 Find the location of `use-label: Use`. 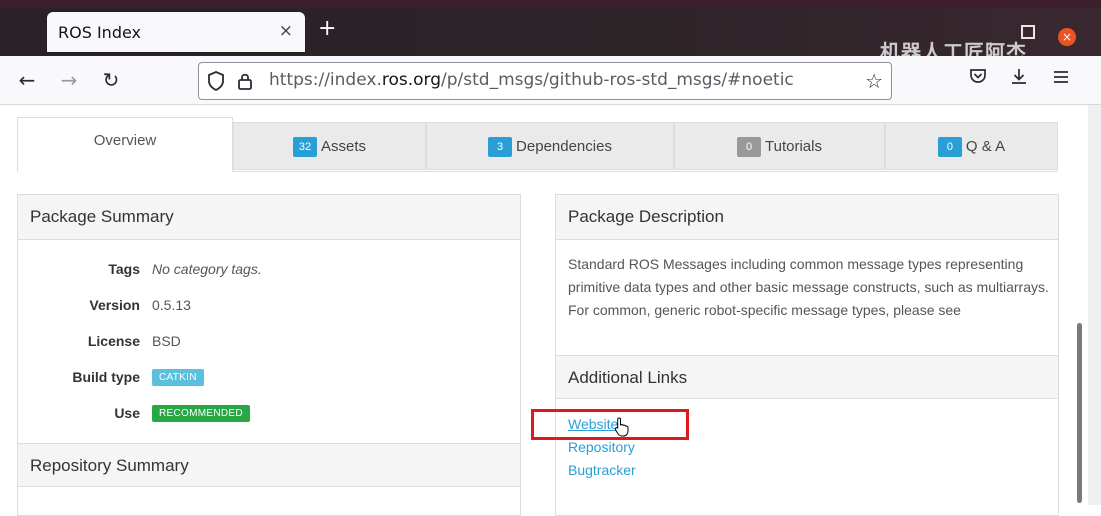

use-label: Use is located at coordinates (127, 413).